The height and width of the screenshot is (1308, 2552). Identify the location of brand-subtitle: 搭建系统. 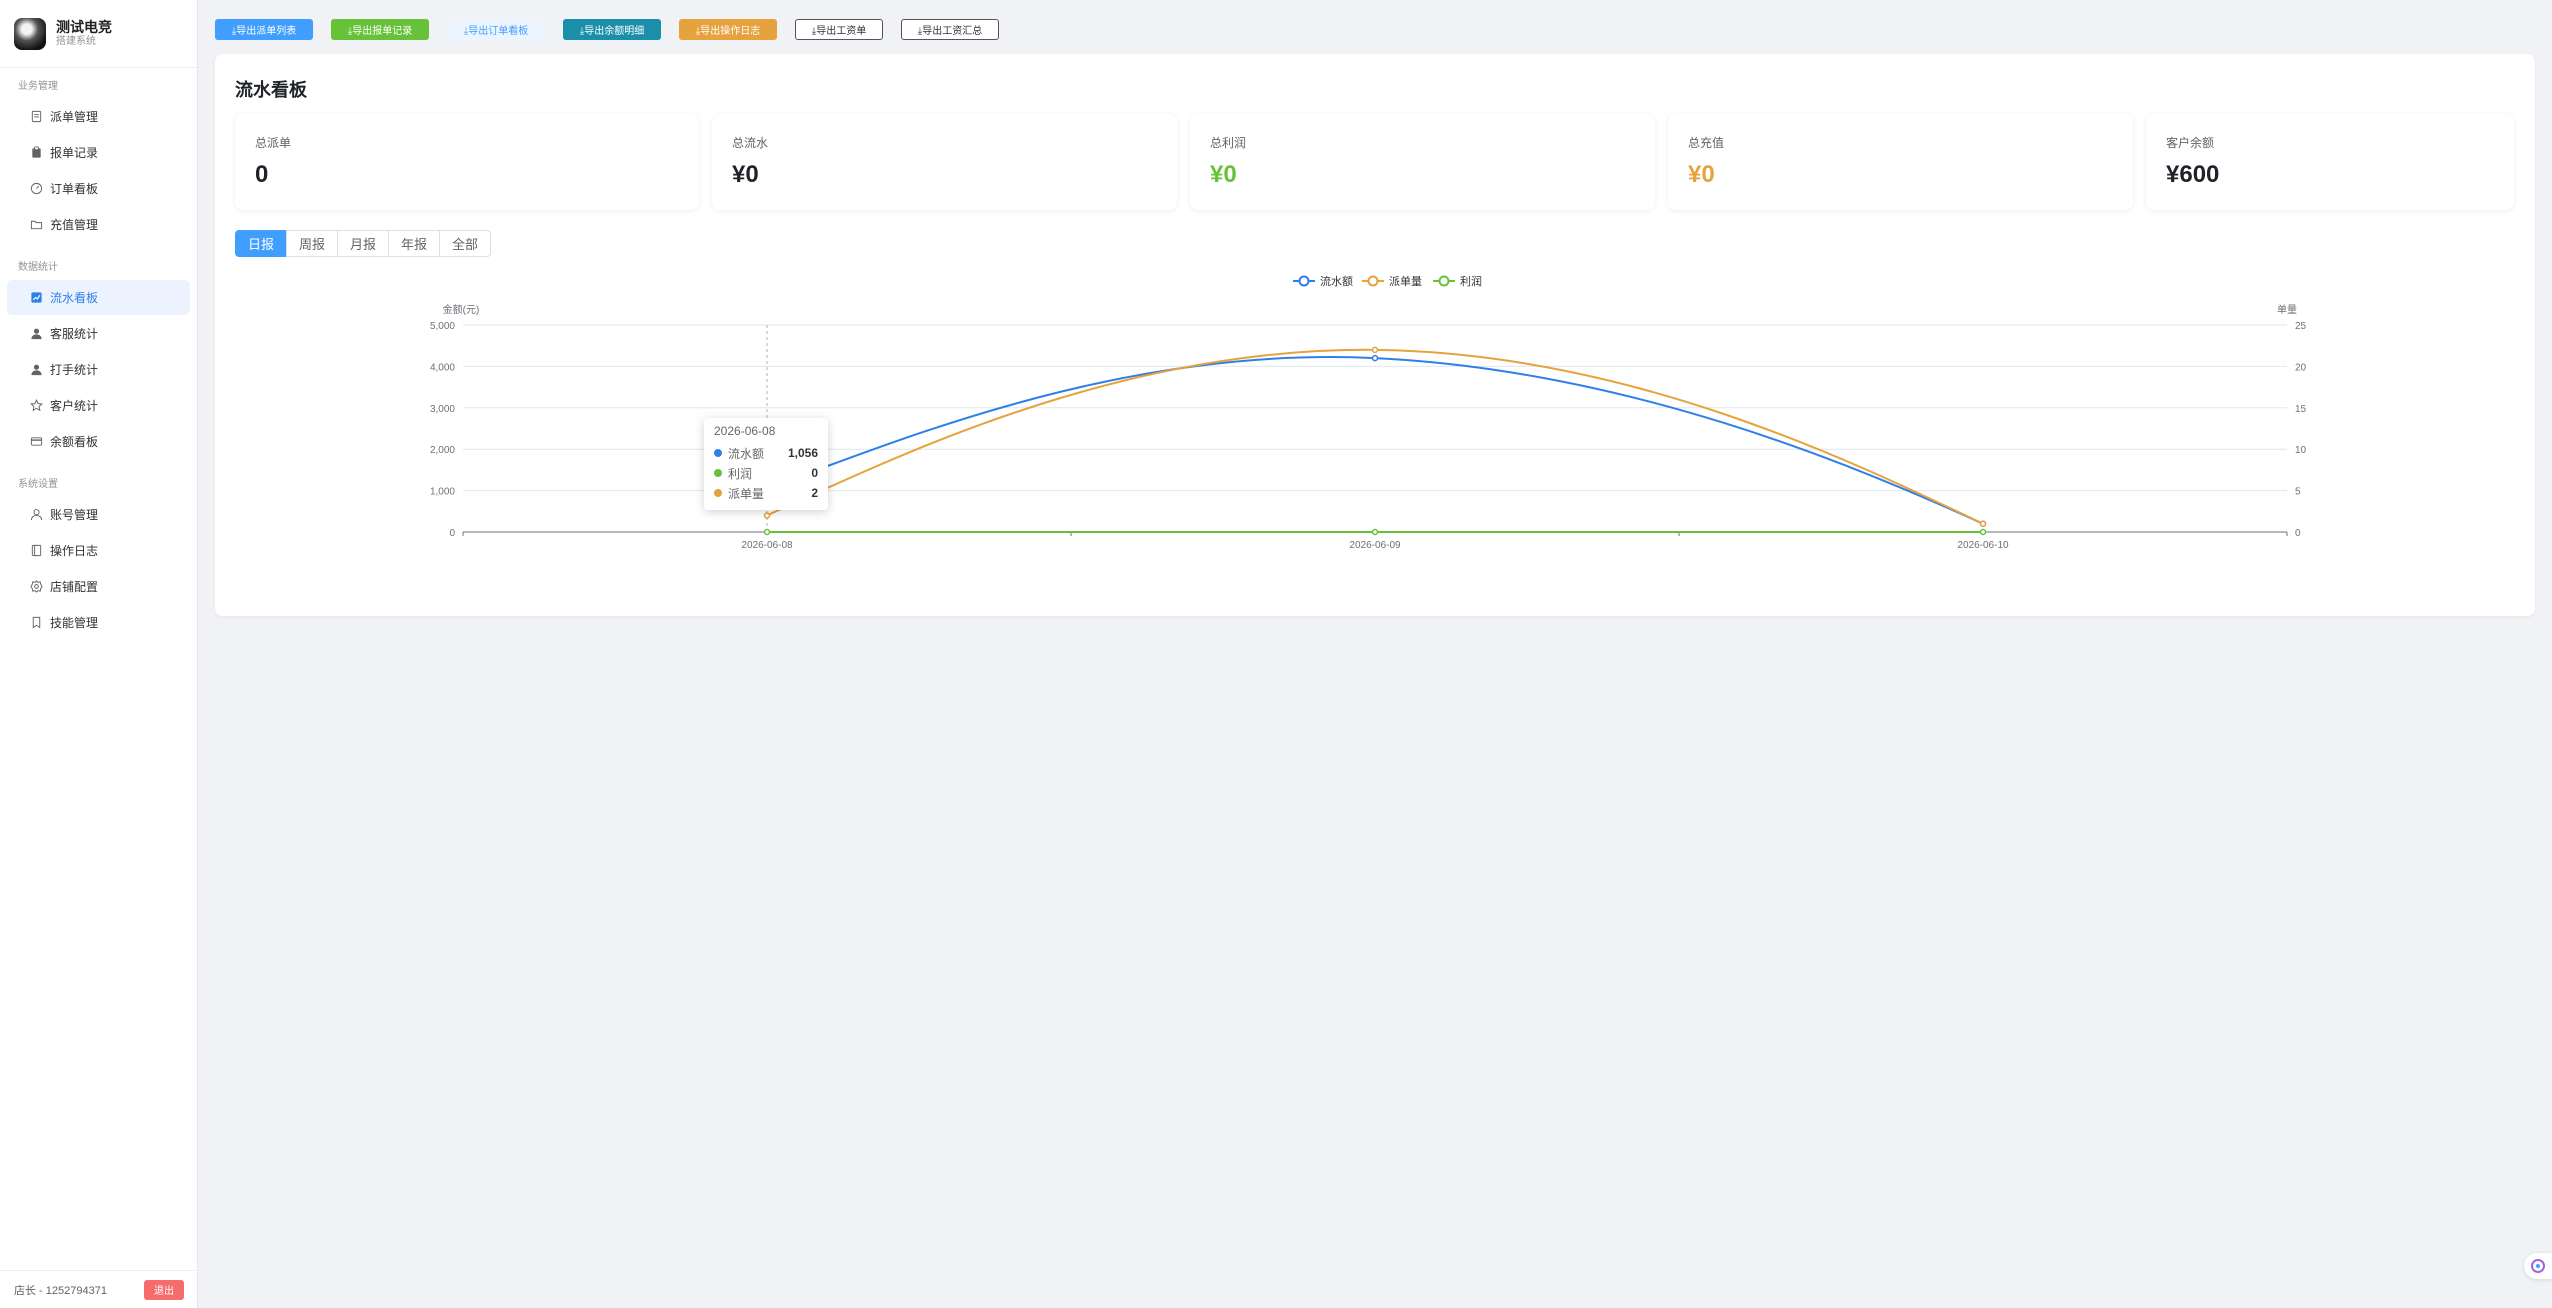
(76, 41).